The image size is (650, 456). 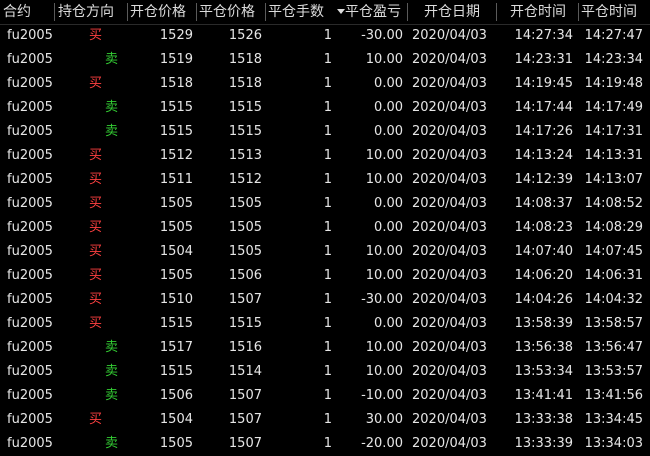 What do you see at coordinates (613, 131) in the screenshot?
I see `cell-close-time: 14:17:31` at bounding box center [613, 131].